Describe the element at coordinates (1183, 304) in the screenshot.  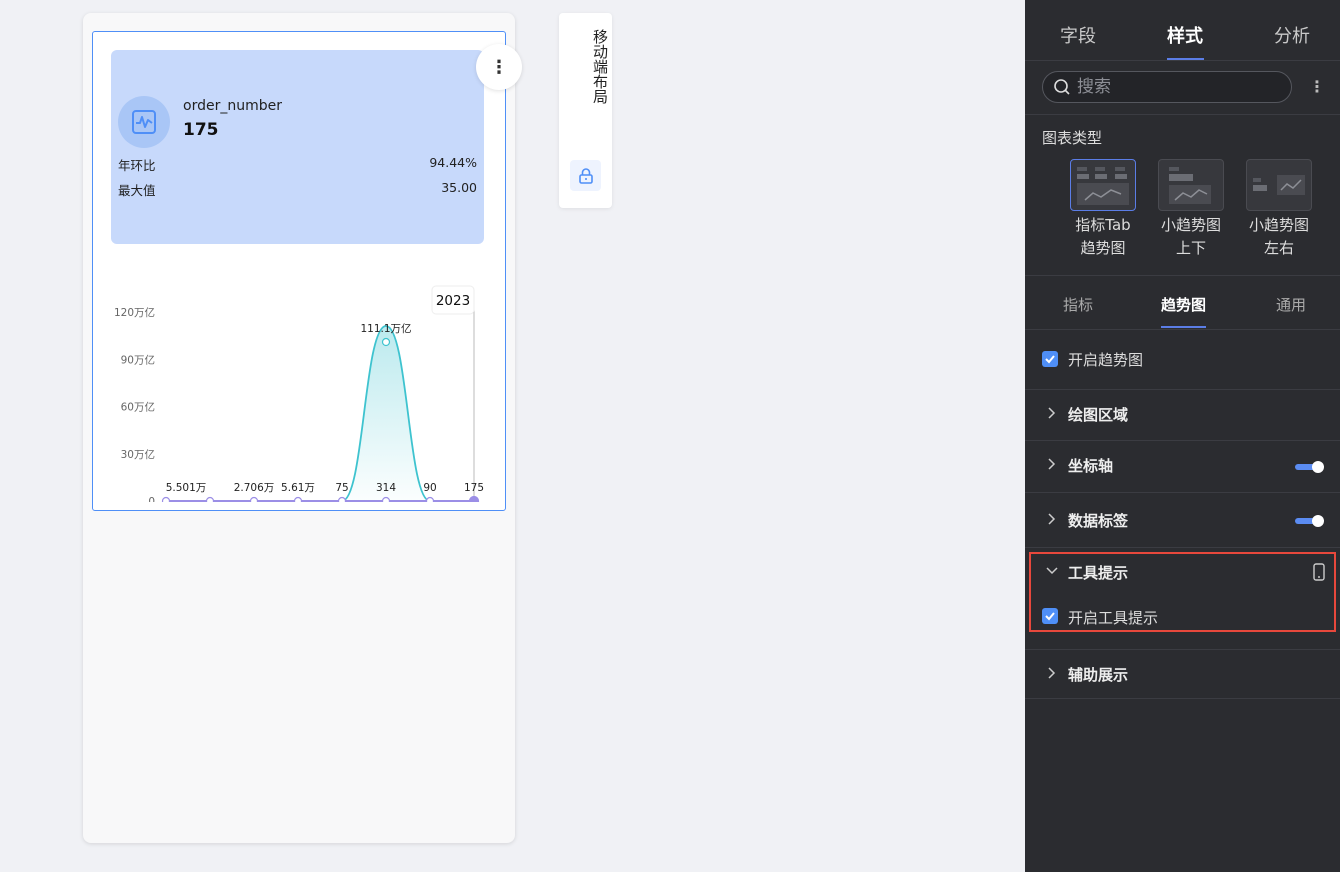
I see `subtab-trend: 趋势图` at that location.